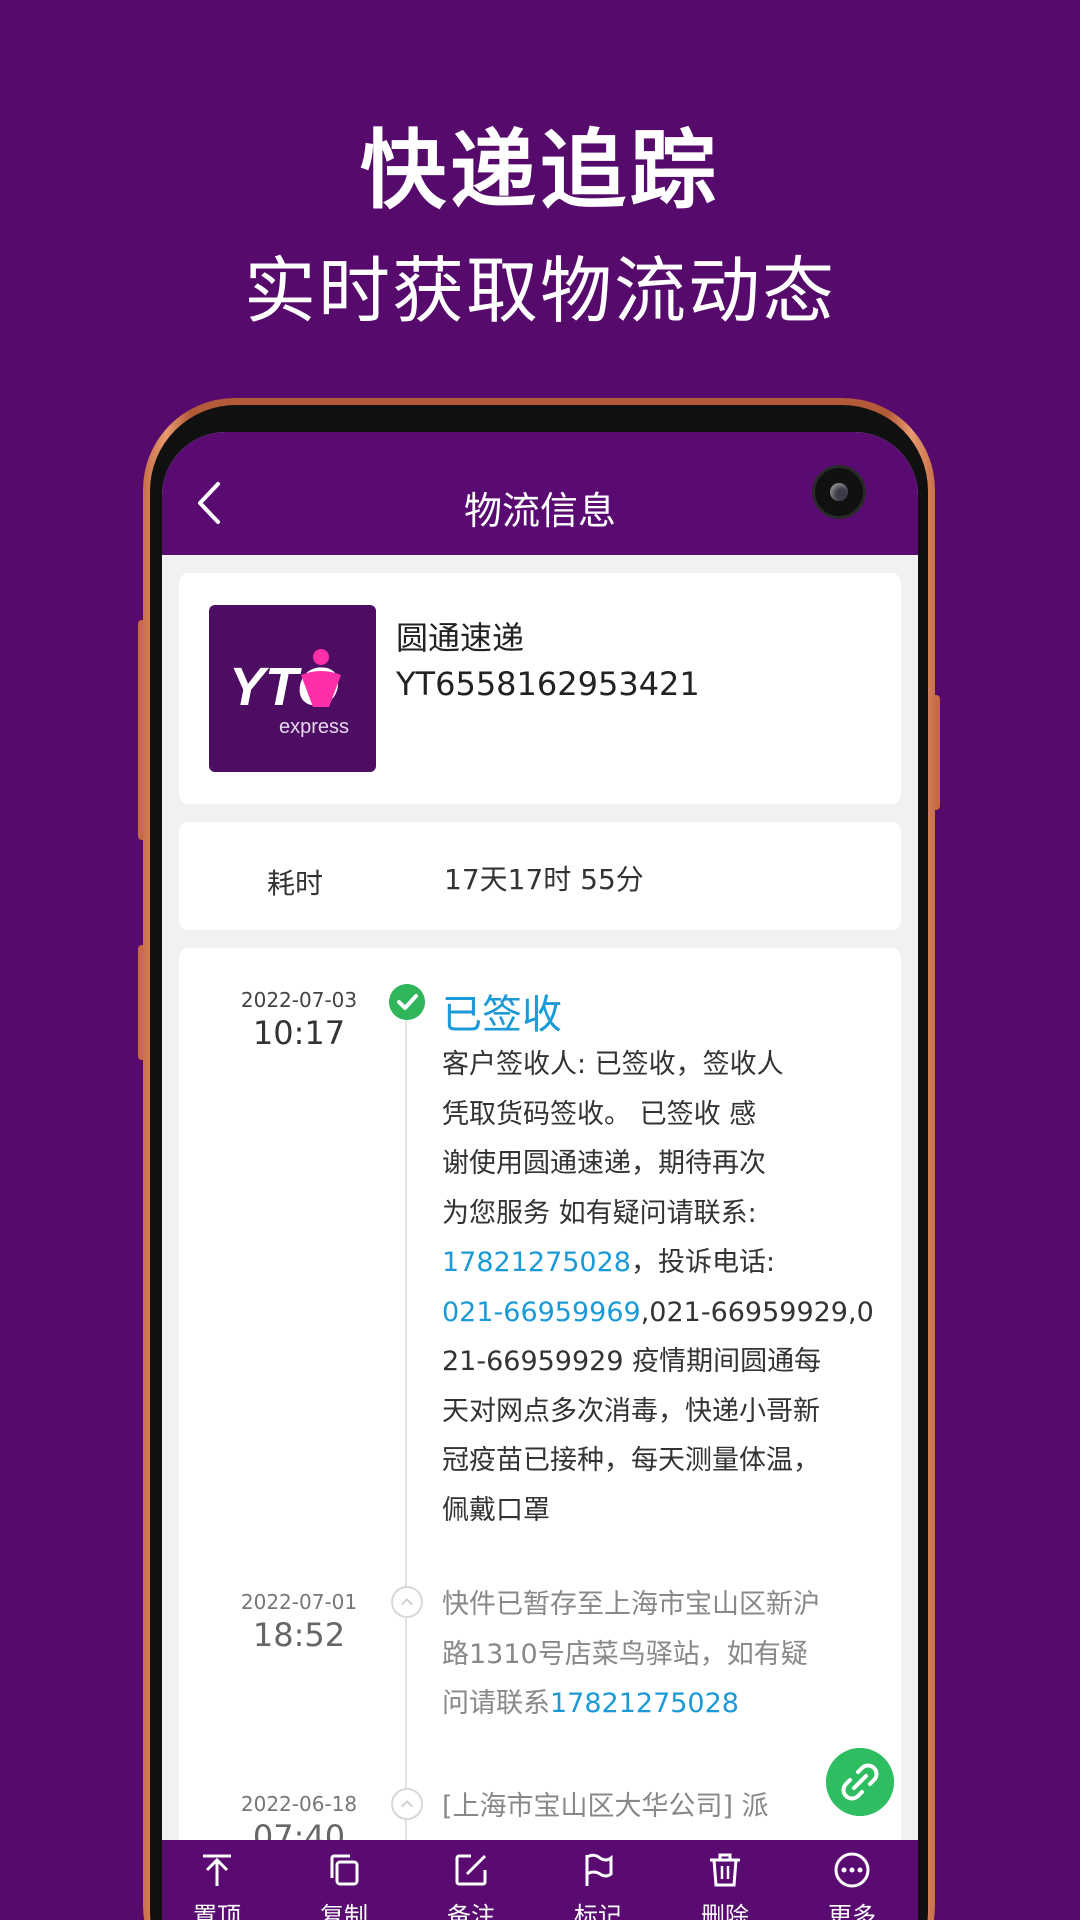 Image resolution: width=1080 pixels, height=1920 pixels. I want to click on toolbar-label: 备注, so click(471, 1911).